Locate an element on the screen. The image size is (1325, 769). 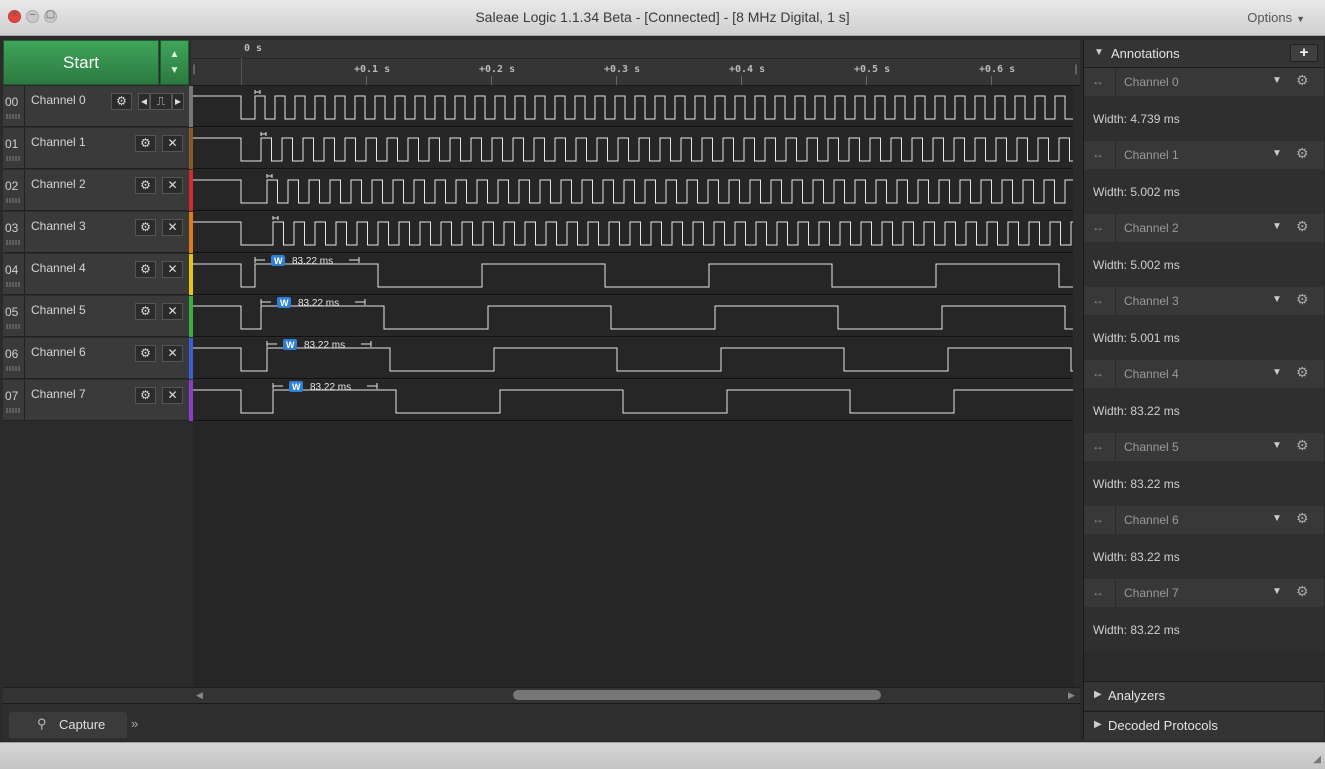
annotation-header: ↔ Channel 5 ▼ ⚙ is located at coordinates (1204, 447).